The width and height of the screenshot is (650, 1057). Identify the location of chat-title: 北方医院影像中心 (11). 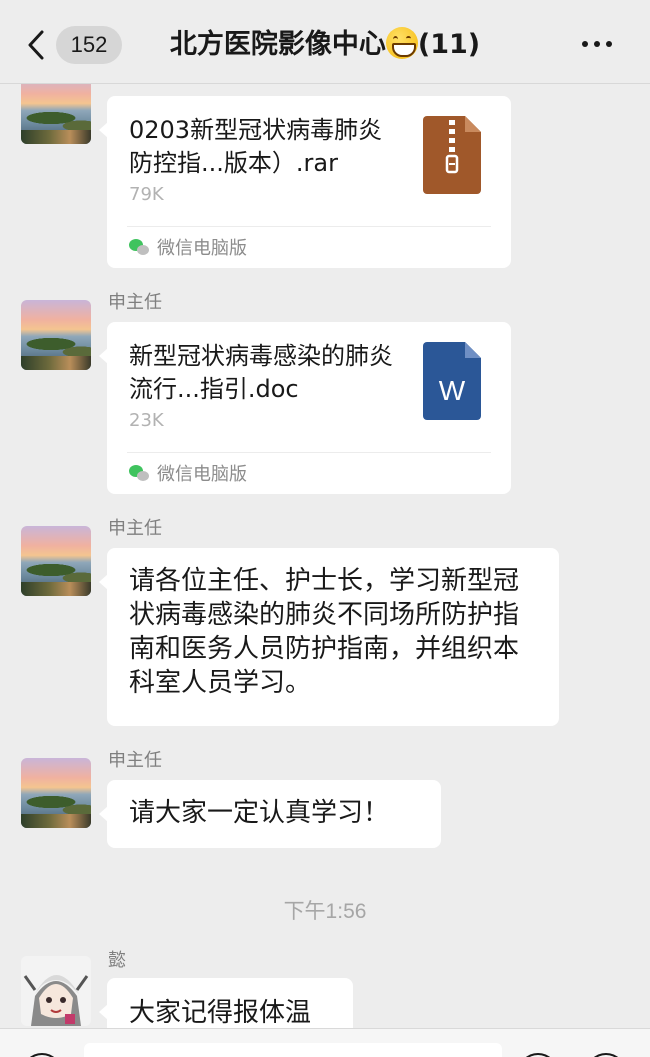
(325, 45).